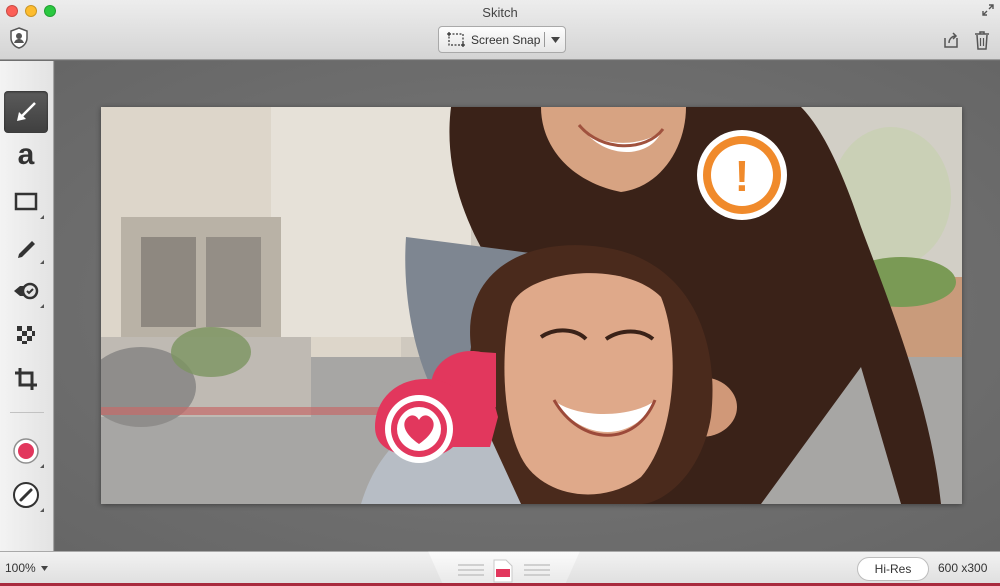 This screenshot has height=586, width=1000. I want to click on trash-icon, so click(982, 40).